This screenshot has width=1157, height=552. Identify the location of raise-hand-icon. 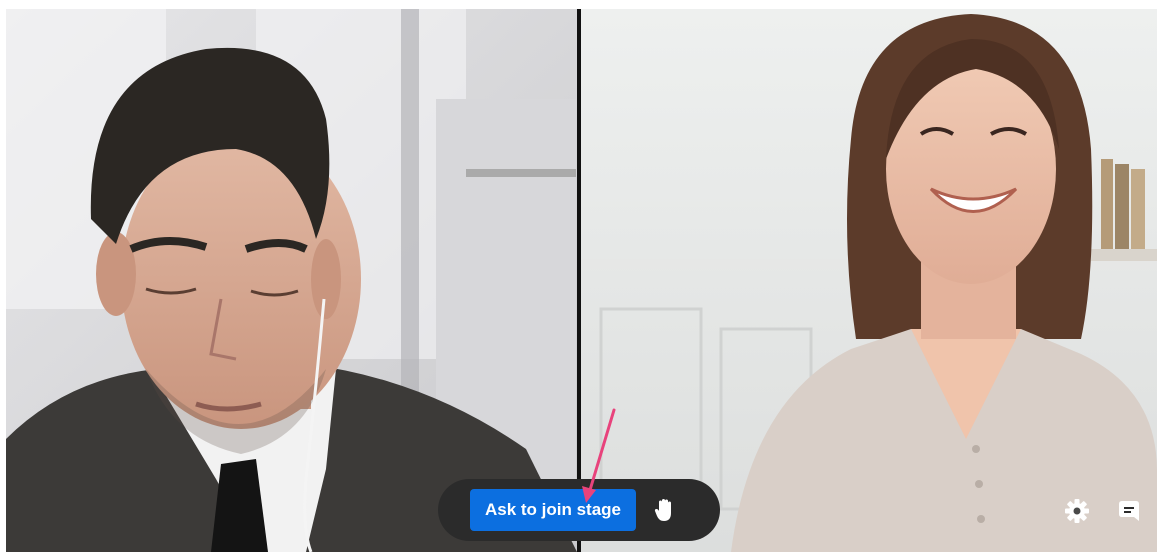
(662, 510).